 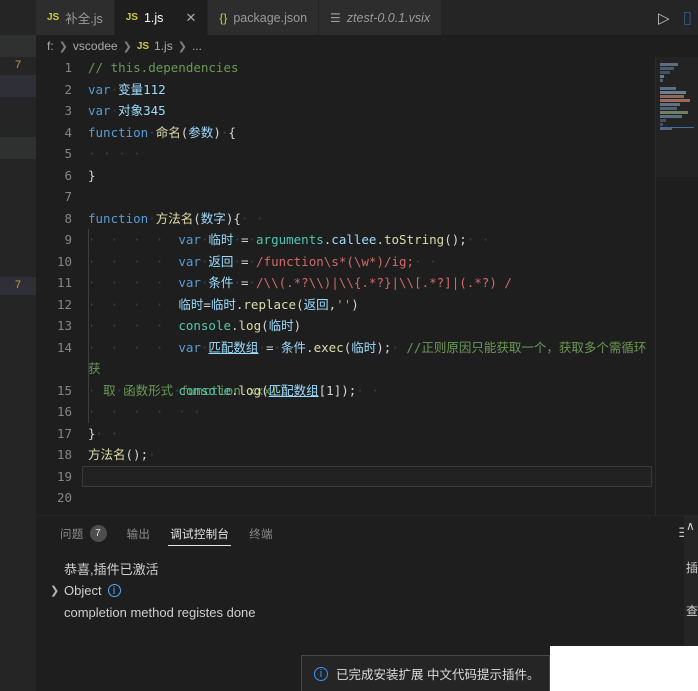 I want to click on notification-toast: i 已完成安装扩展 中文代码提示插件。, so click(x=425, y=673).